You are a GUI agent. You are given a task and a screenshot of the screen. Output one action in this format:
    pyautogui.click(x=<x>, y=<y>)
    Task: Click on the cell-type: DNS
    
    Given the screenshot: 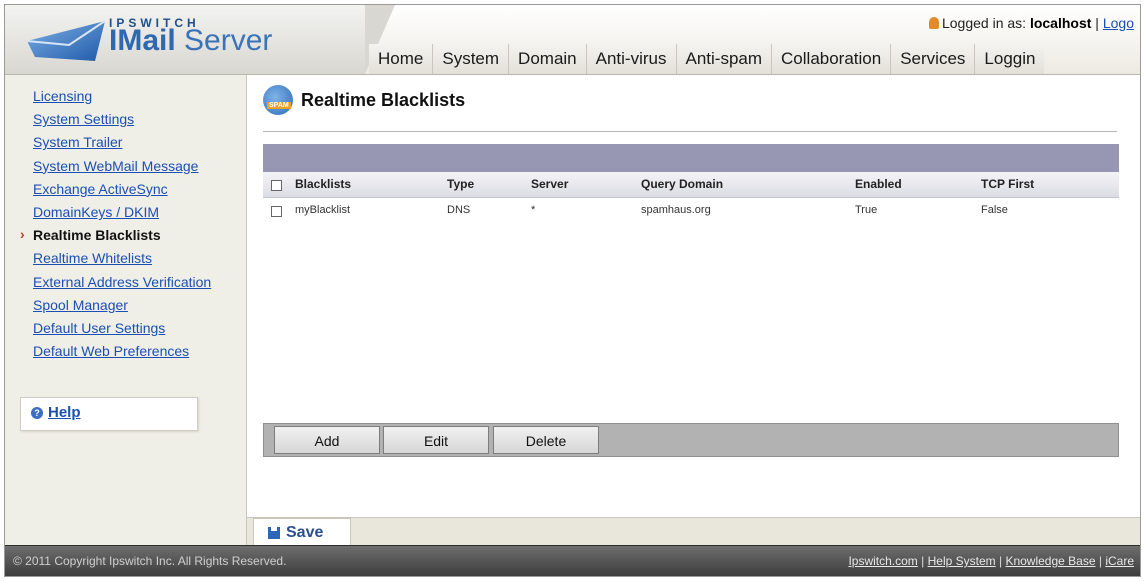 What is the action you would take?
    pyautogui.click(x=459, y=210)
    